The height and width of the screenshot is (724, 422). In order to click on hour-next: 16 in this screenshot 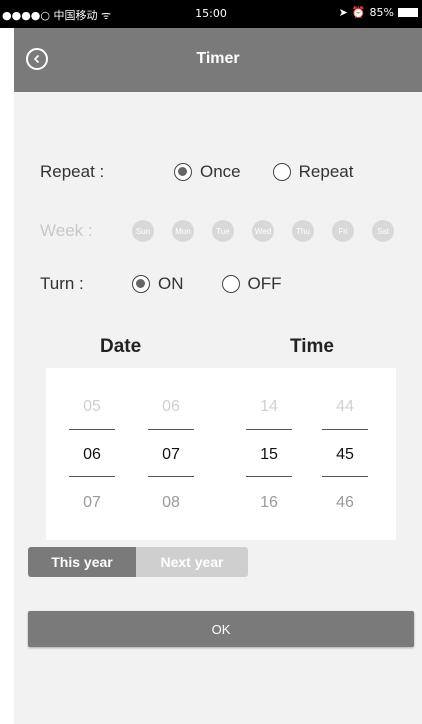, I will do `click(269, 502)`.